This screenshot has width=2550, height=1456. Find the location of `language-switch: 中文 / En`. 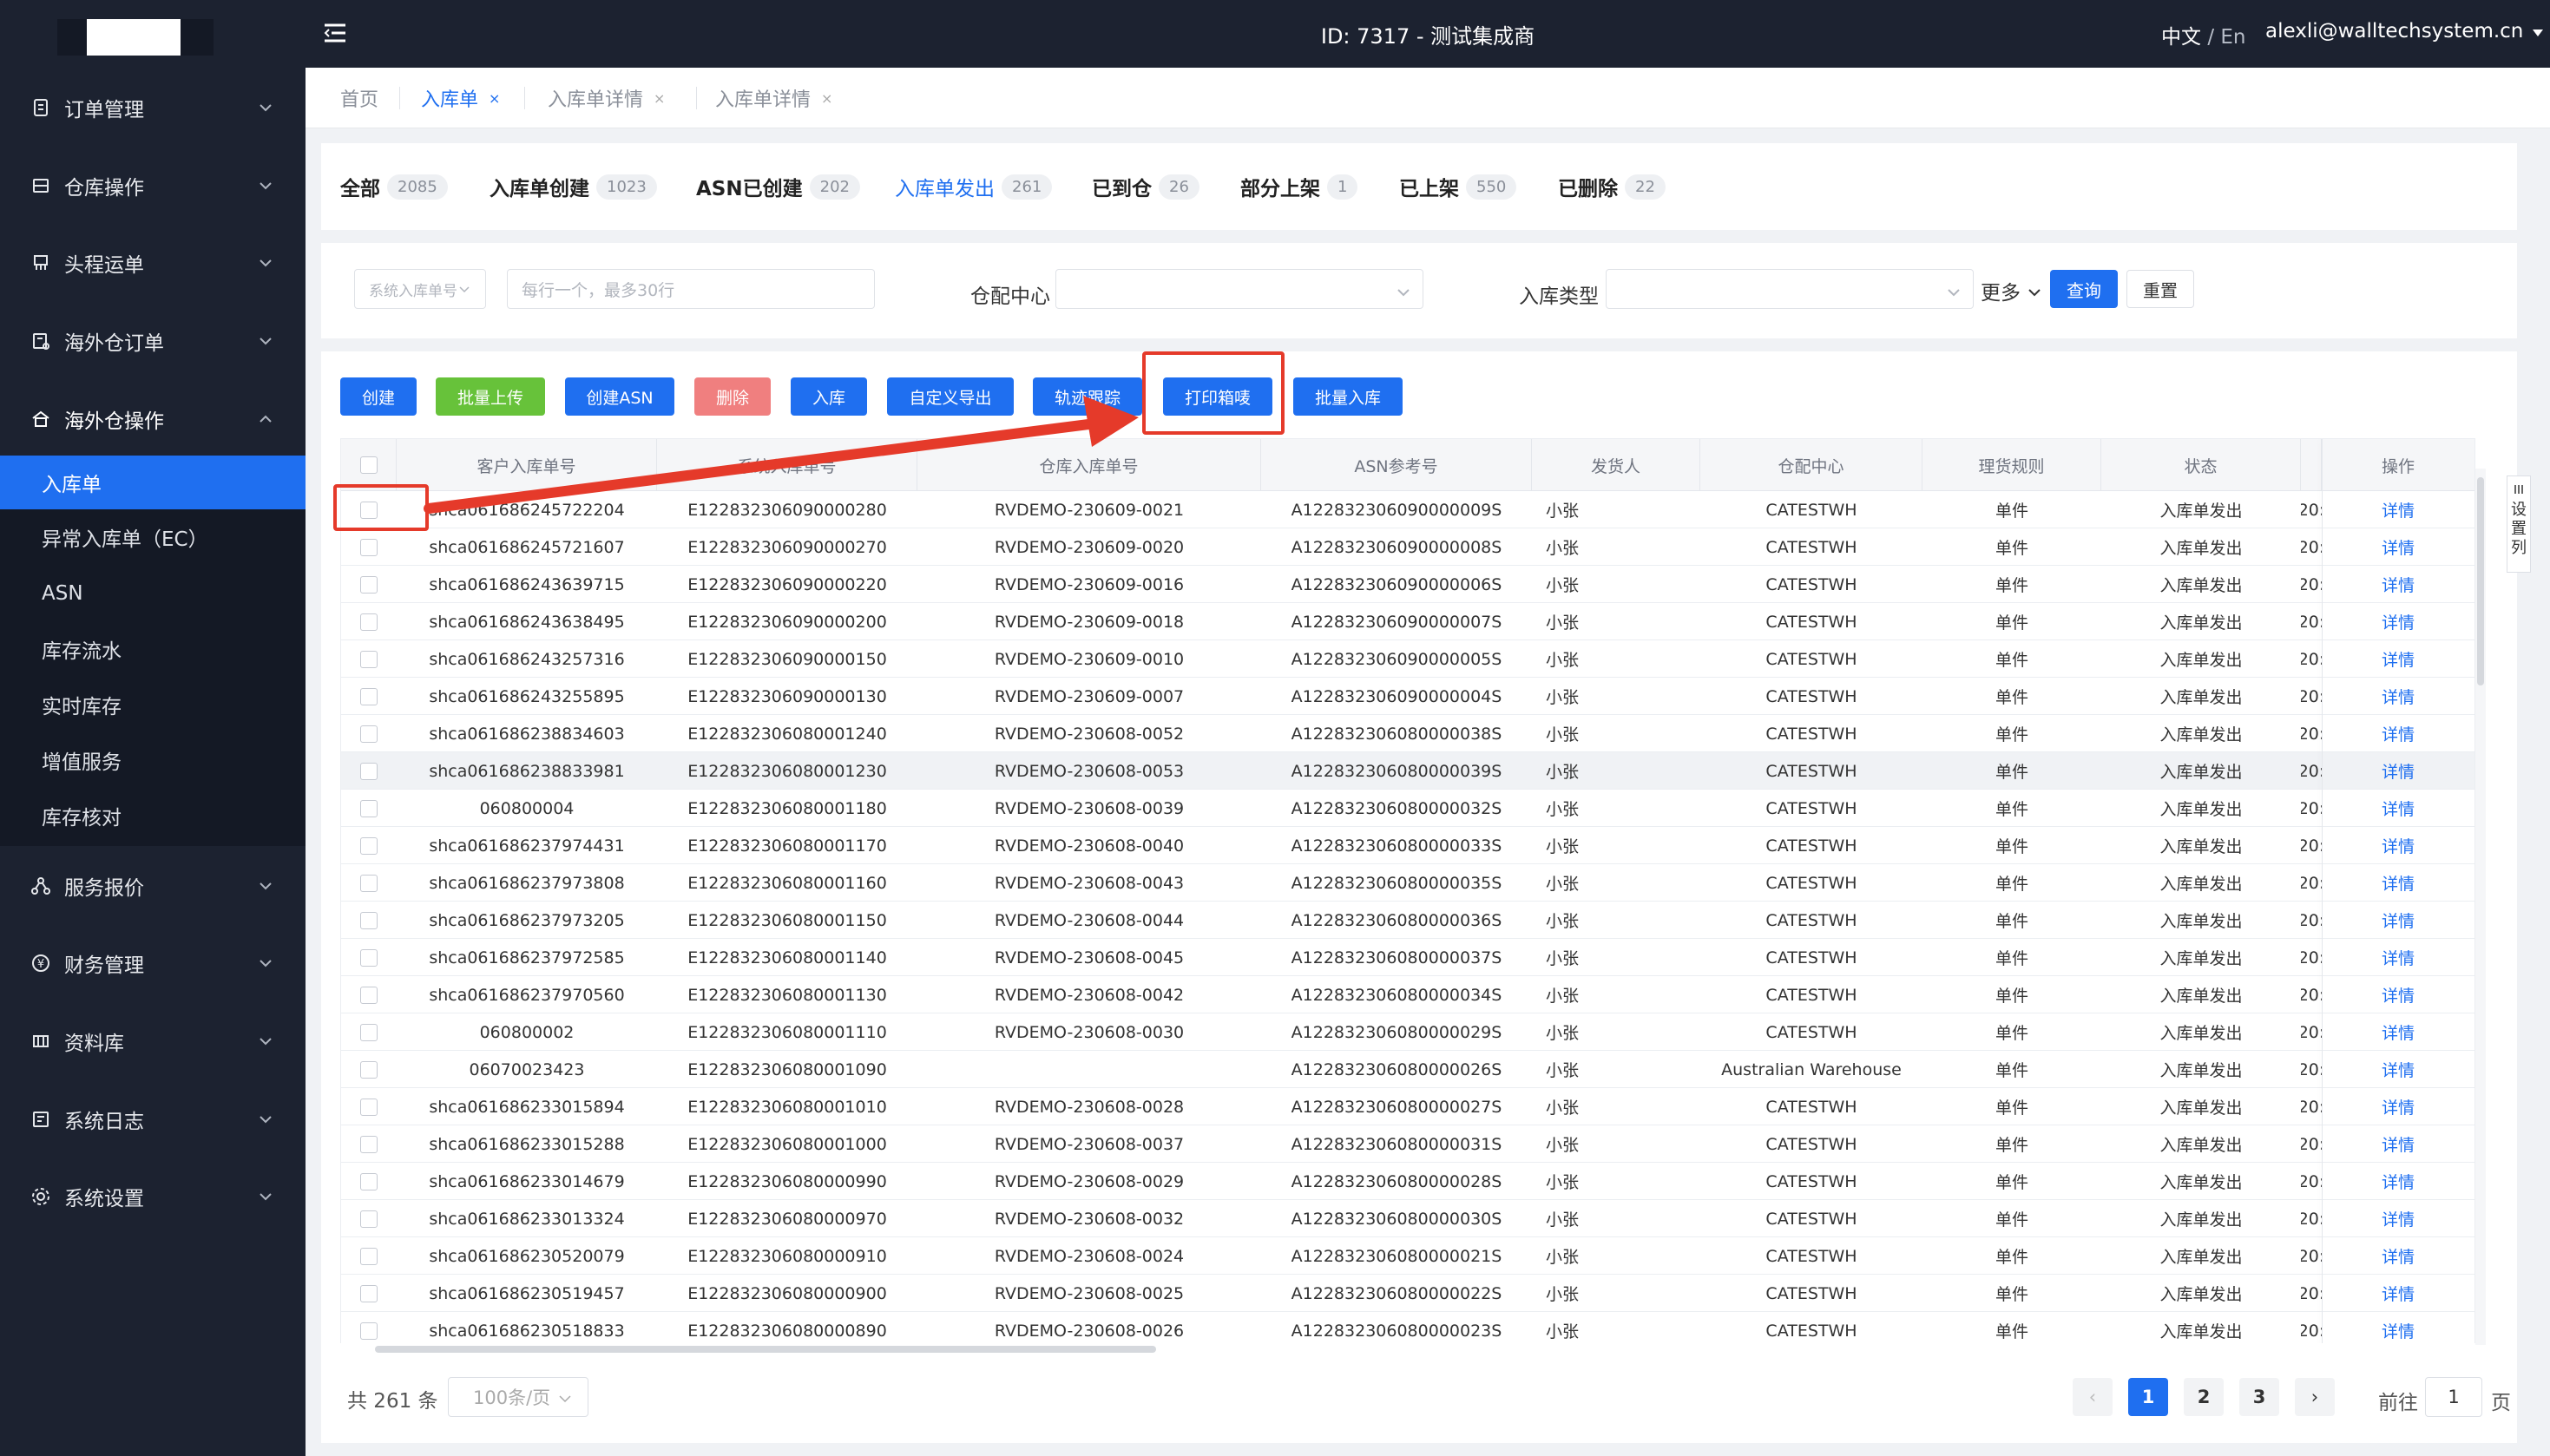

language-switch: 中文 / En is located at coordinates (2203, 34).